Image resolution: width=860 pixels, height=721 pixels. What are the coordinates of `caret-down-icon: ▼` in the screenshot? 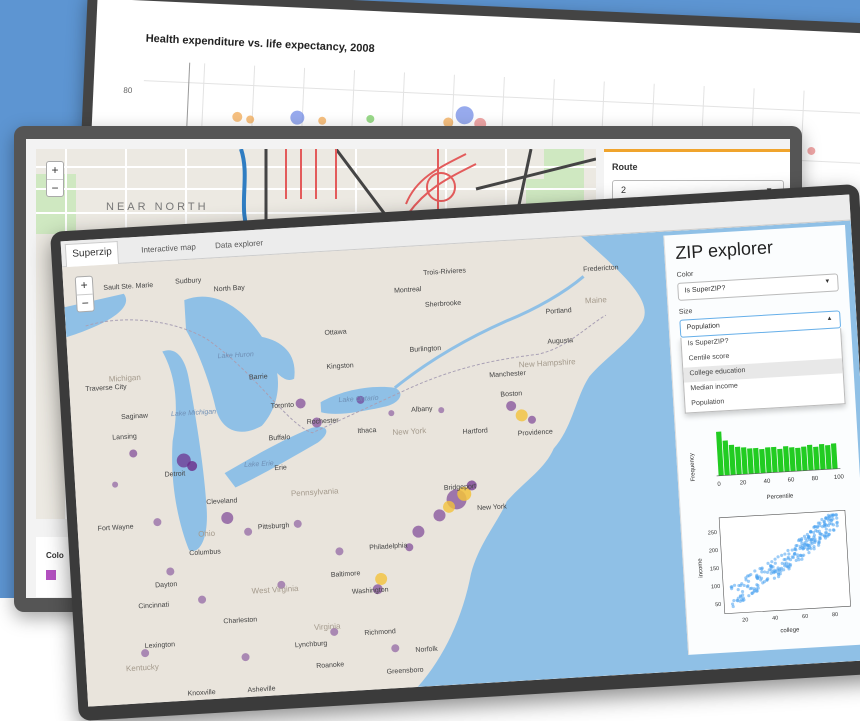 It's located at (827, 282).